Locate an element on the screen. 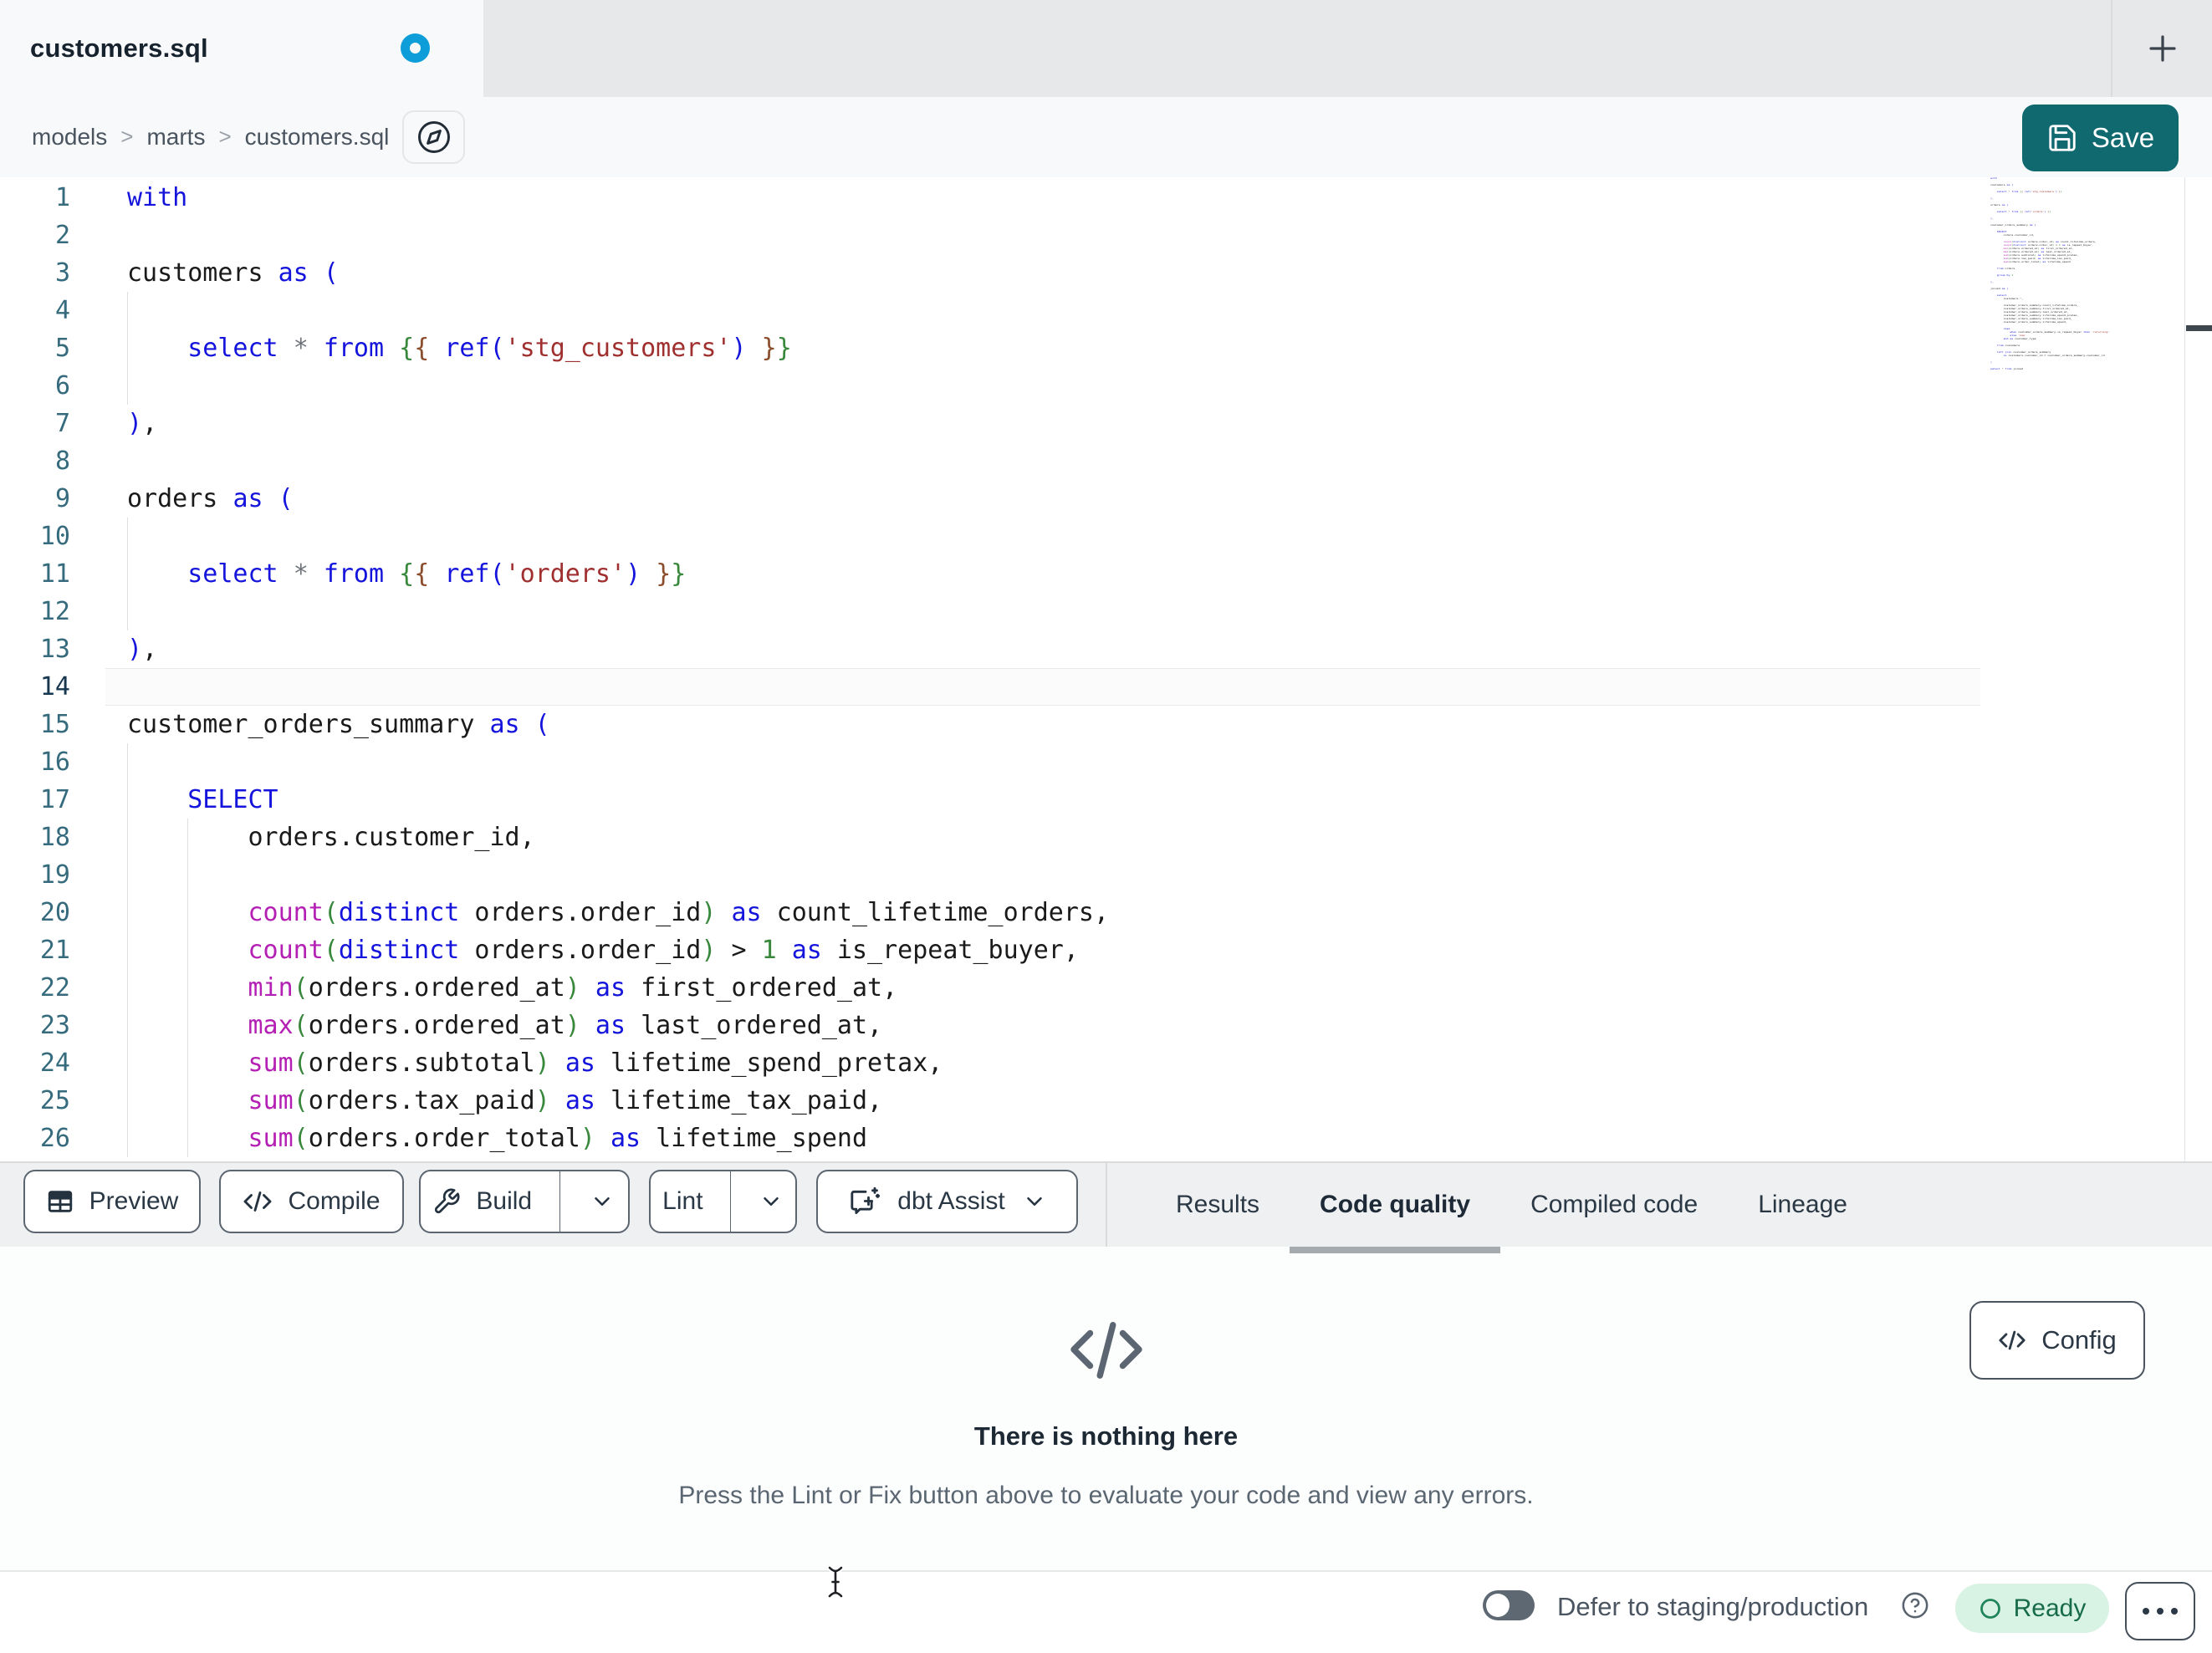 This screenshot has height=1653, width=2212. lint-split-button: Lint is located at coordinates (723, 1201).